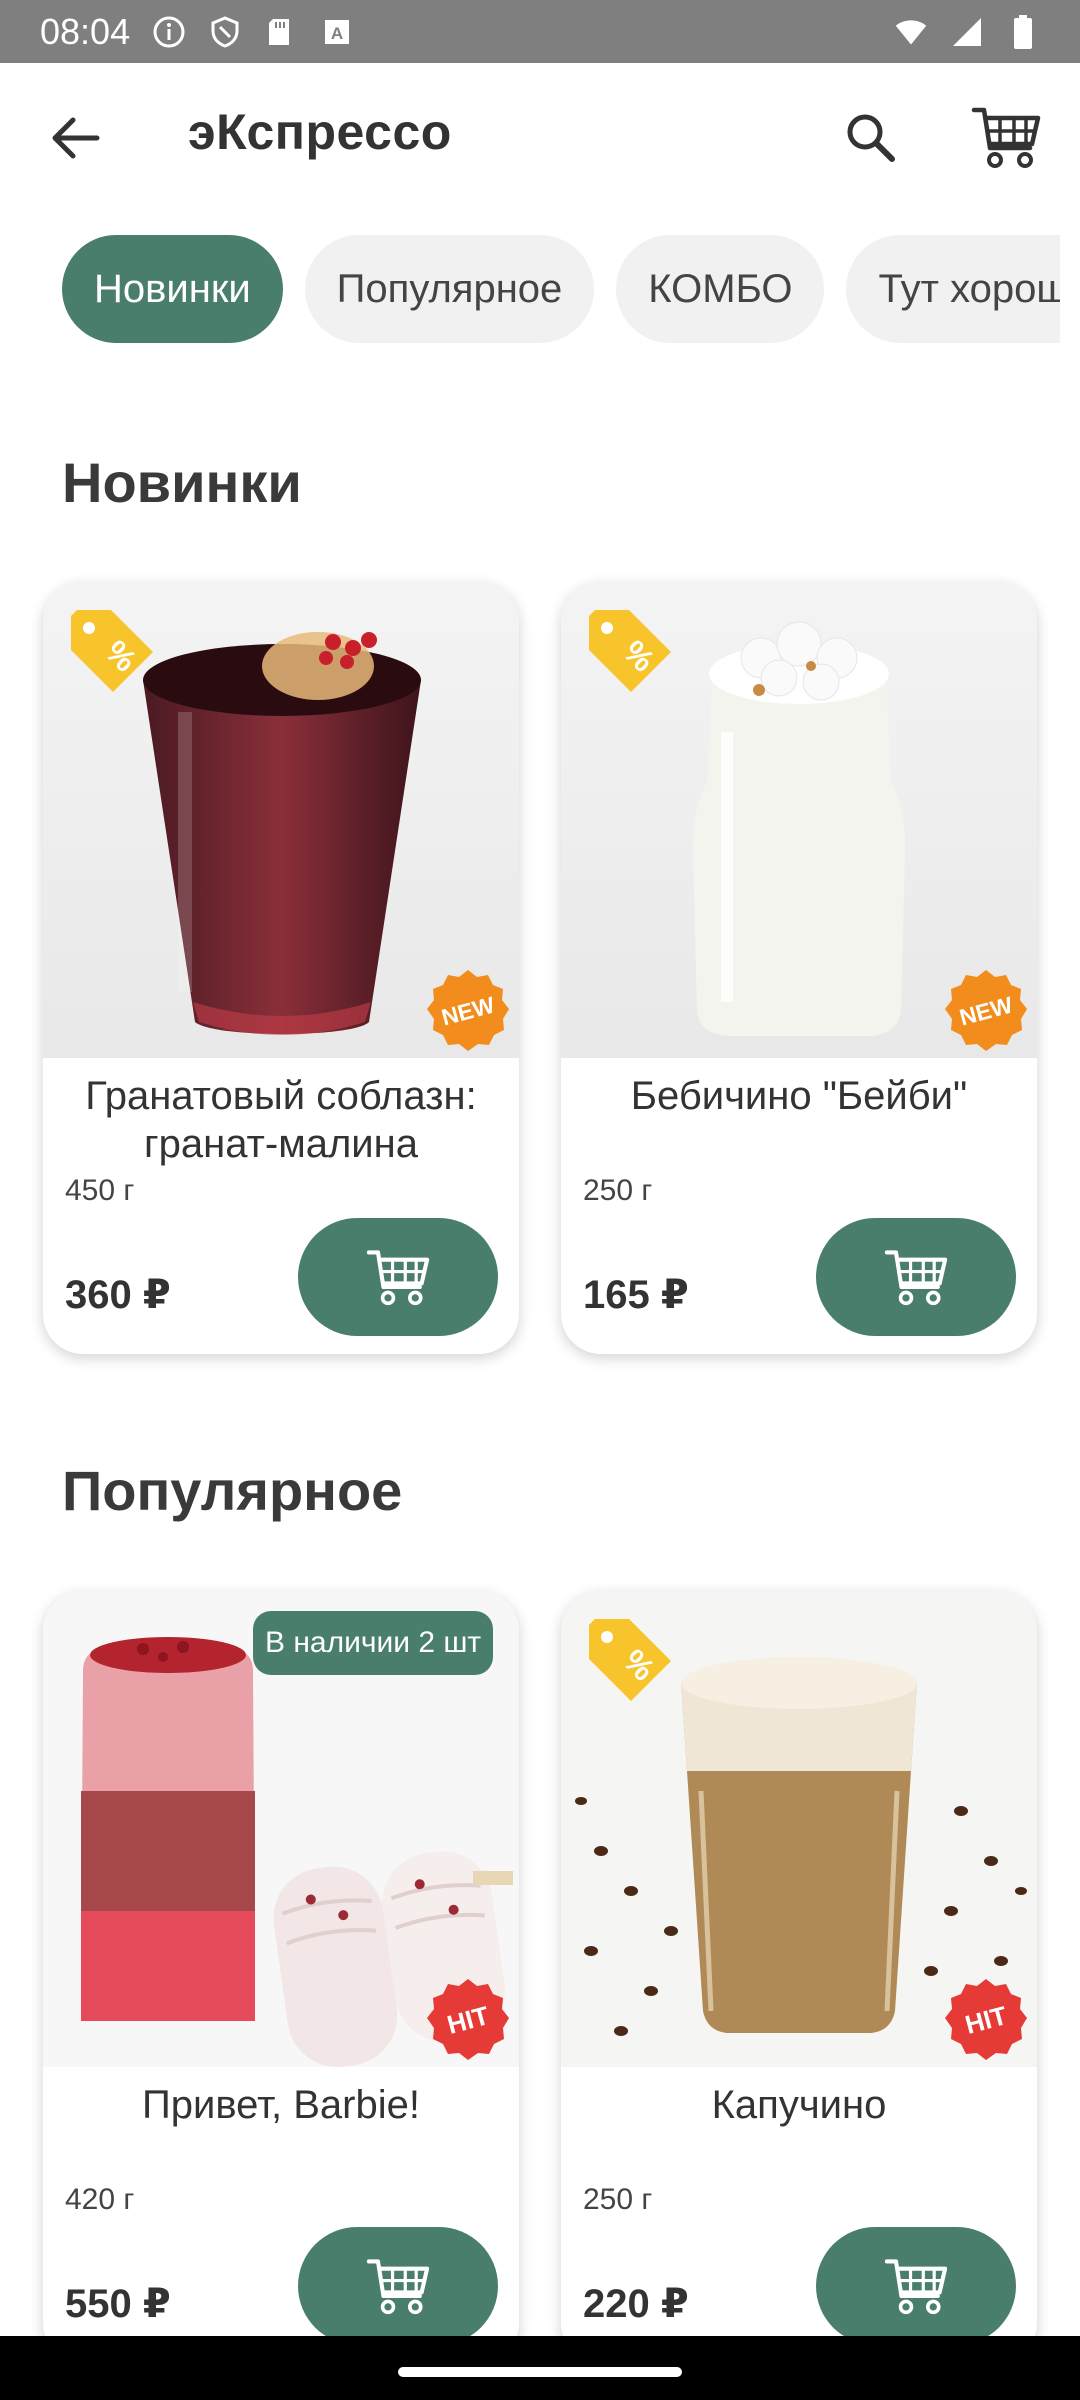  What do you see at coordinates (720, 289) in the screenshot?
I see `chip-combo: КОМБО` at bounding box center [720, 289].